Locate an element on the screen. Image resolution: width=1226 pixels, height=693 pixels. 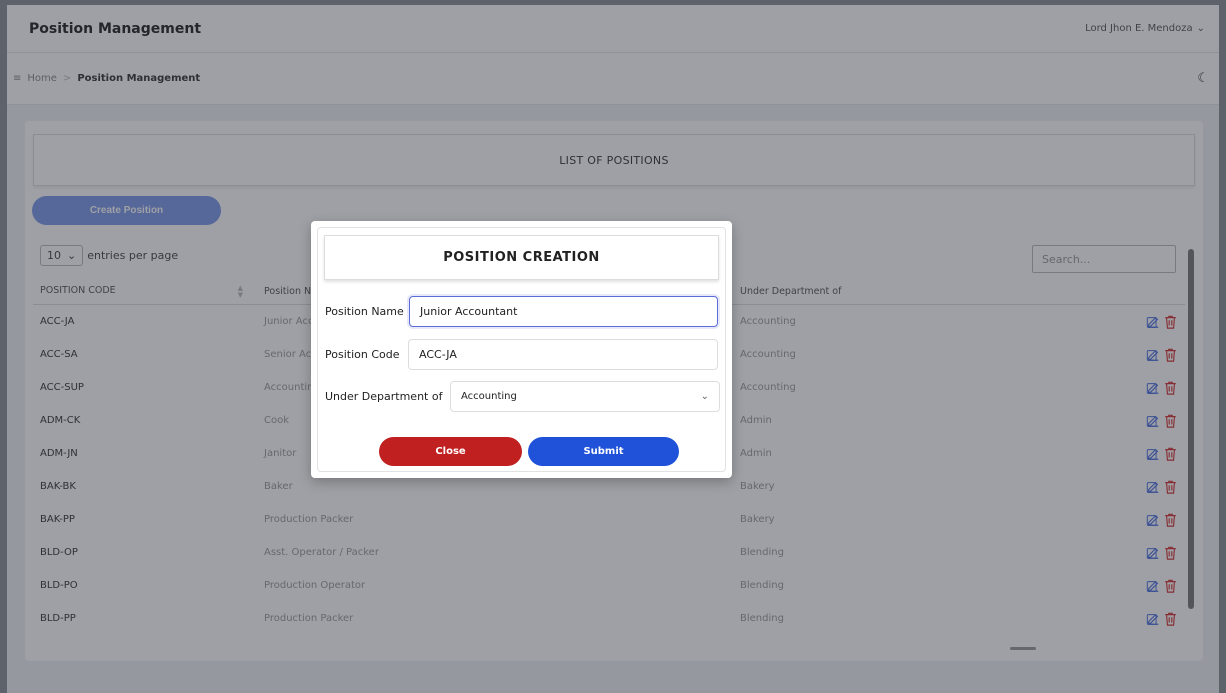
position-code-row: Position Code ACC-JA is located at coordinates (521, 354).